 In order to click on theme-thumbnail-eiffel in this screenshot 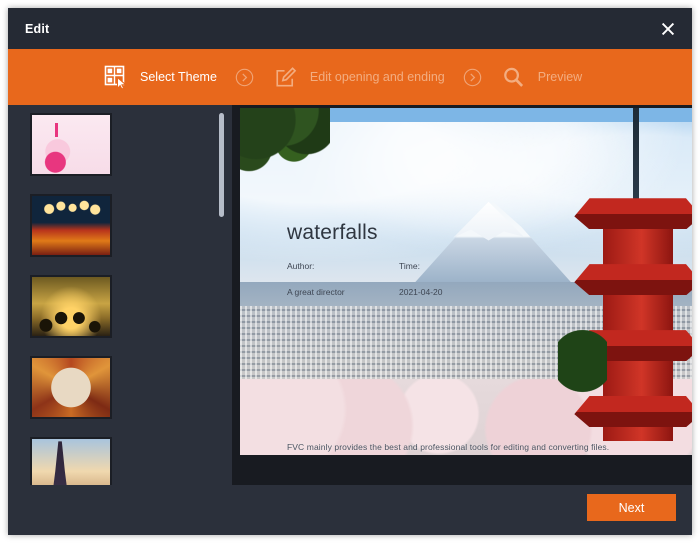, I will do `click(71, 461)`.